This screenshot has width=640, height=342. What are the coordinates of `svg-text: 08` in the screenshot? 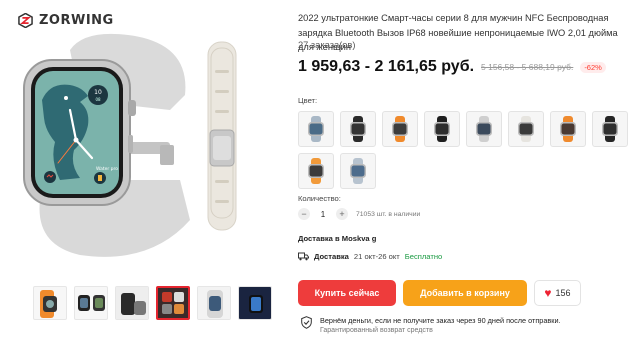 It's located at (98, 99).